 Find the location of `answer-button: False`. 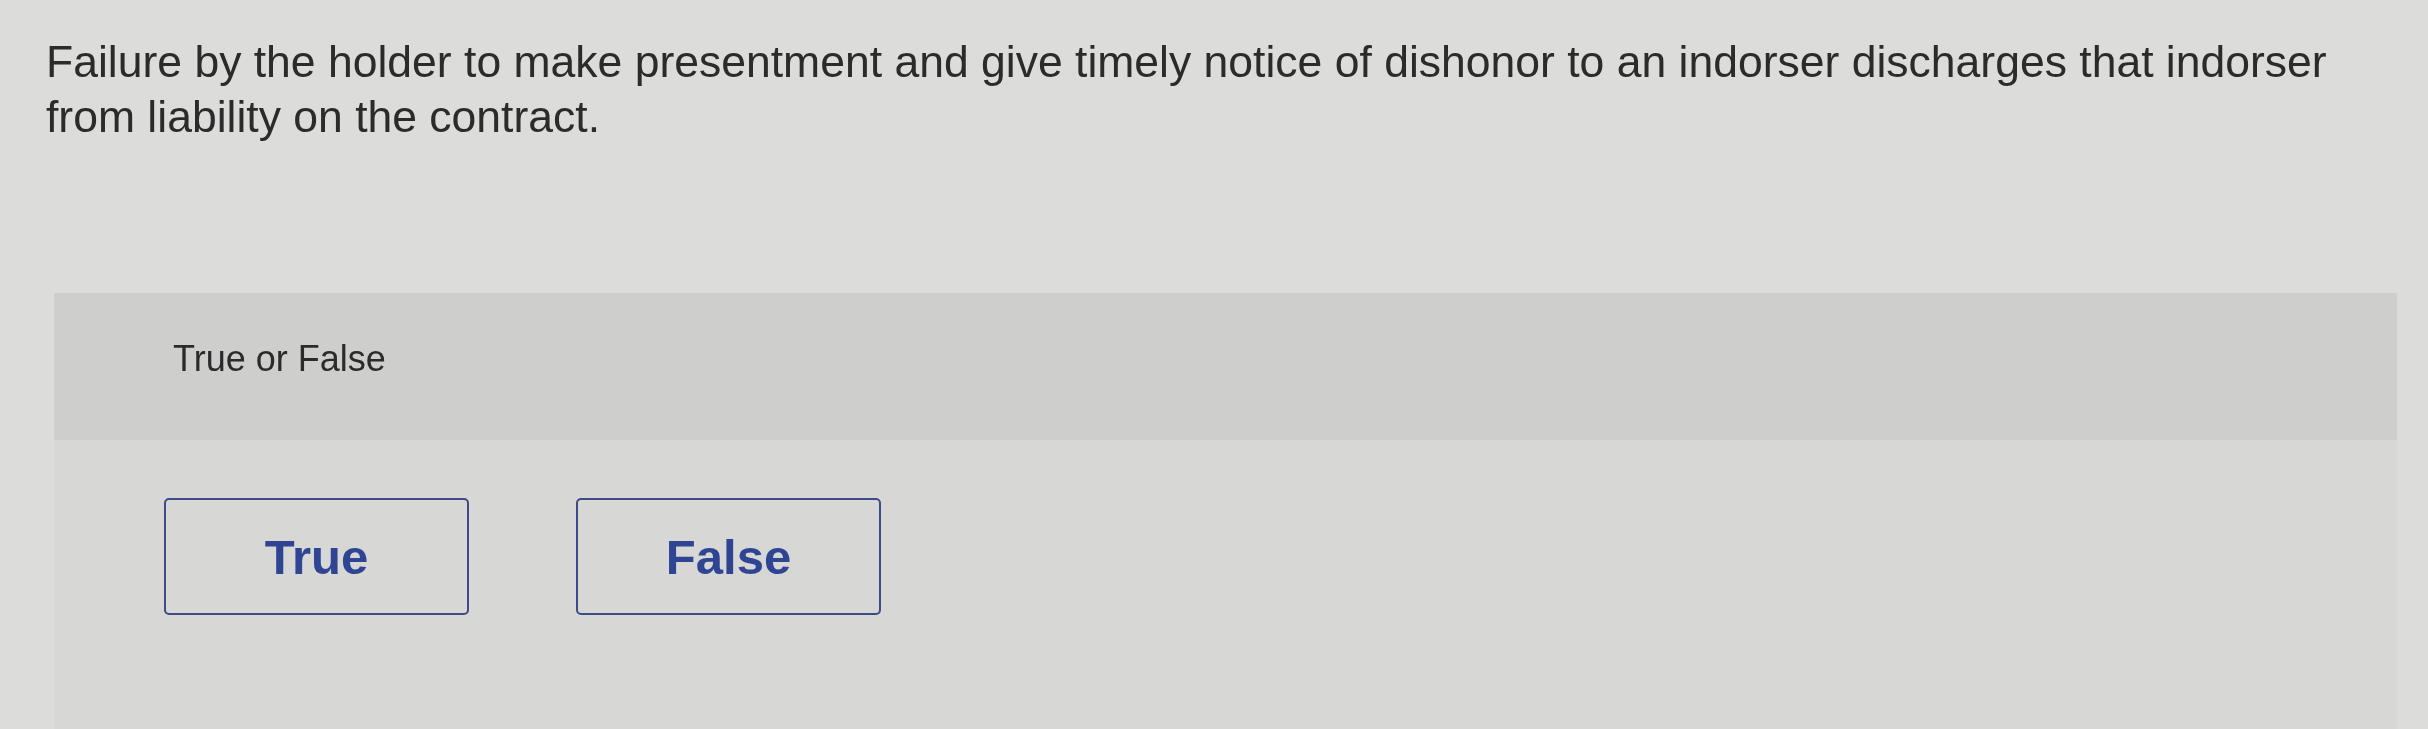

answer-button: False is located at coordinates (728, 556).